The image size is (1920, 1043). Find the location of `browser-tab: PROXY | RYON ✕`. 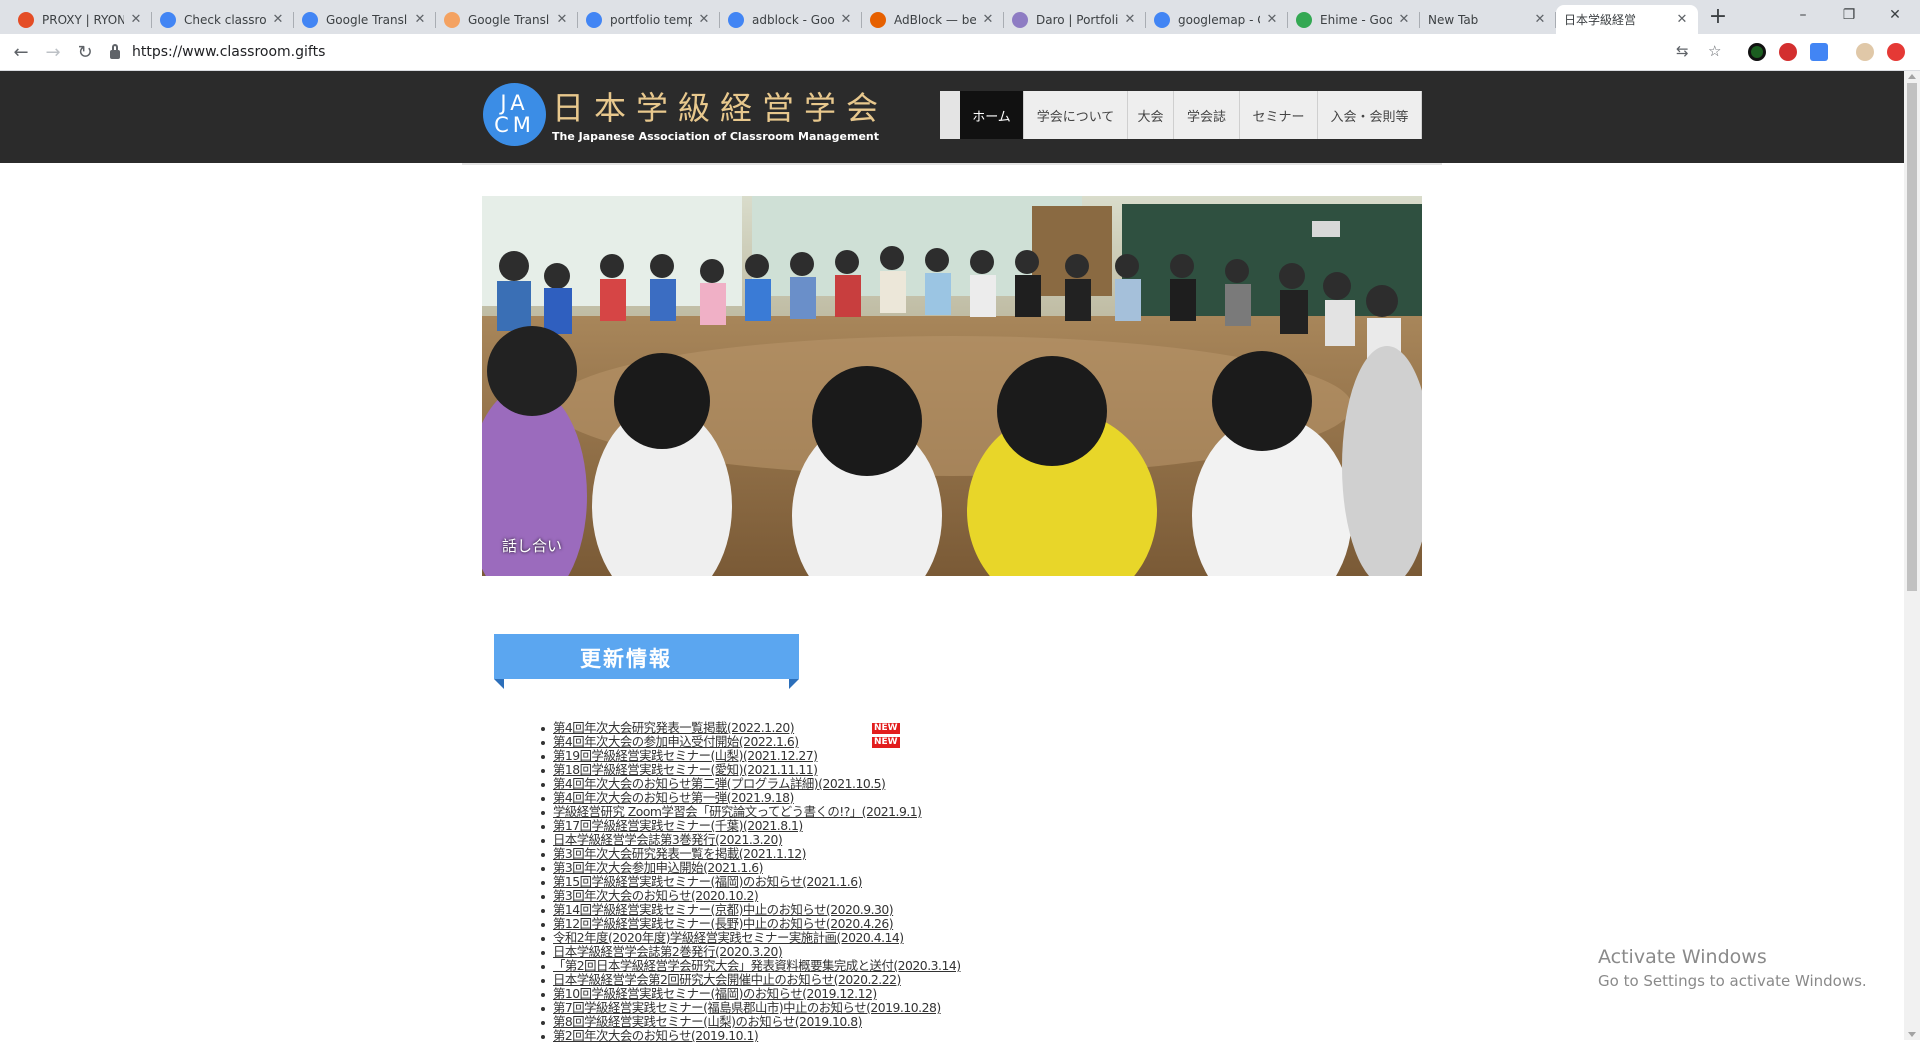

browser-tab: PROXY | RYON ✕ is located at coordinates (81, 19).